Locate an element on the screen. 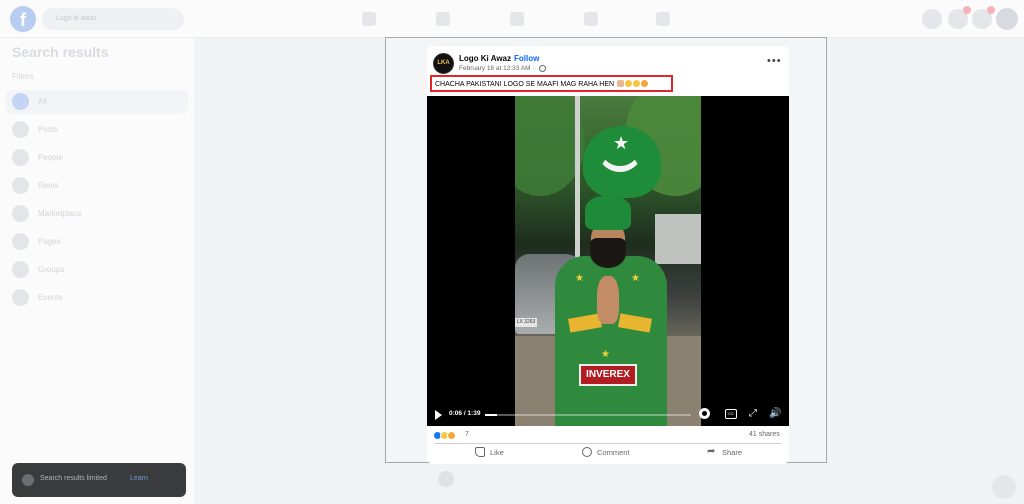 Image resolution: width=1024 pixels, height=504 pixels. reels-icon is located at coordinates (20, 185).